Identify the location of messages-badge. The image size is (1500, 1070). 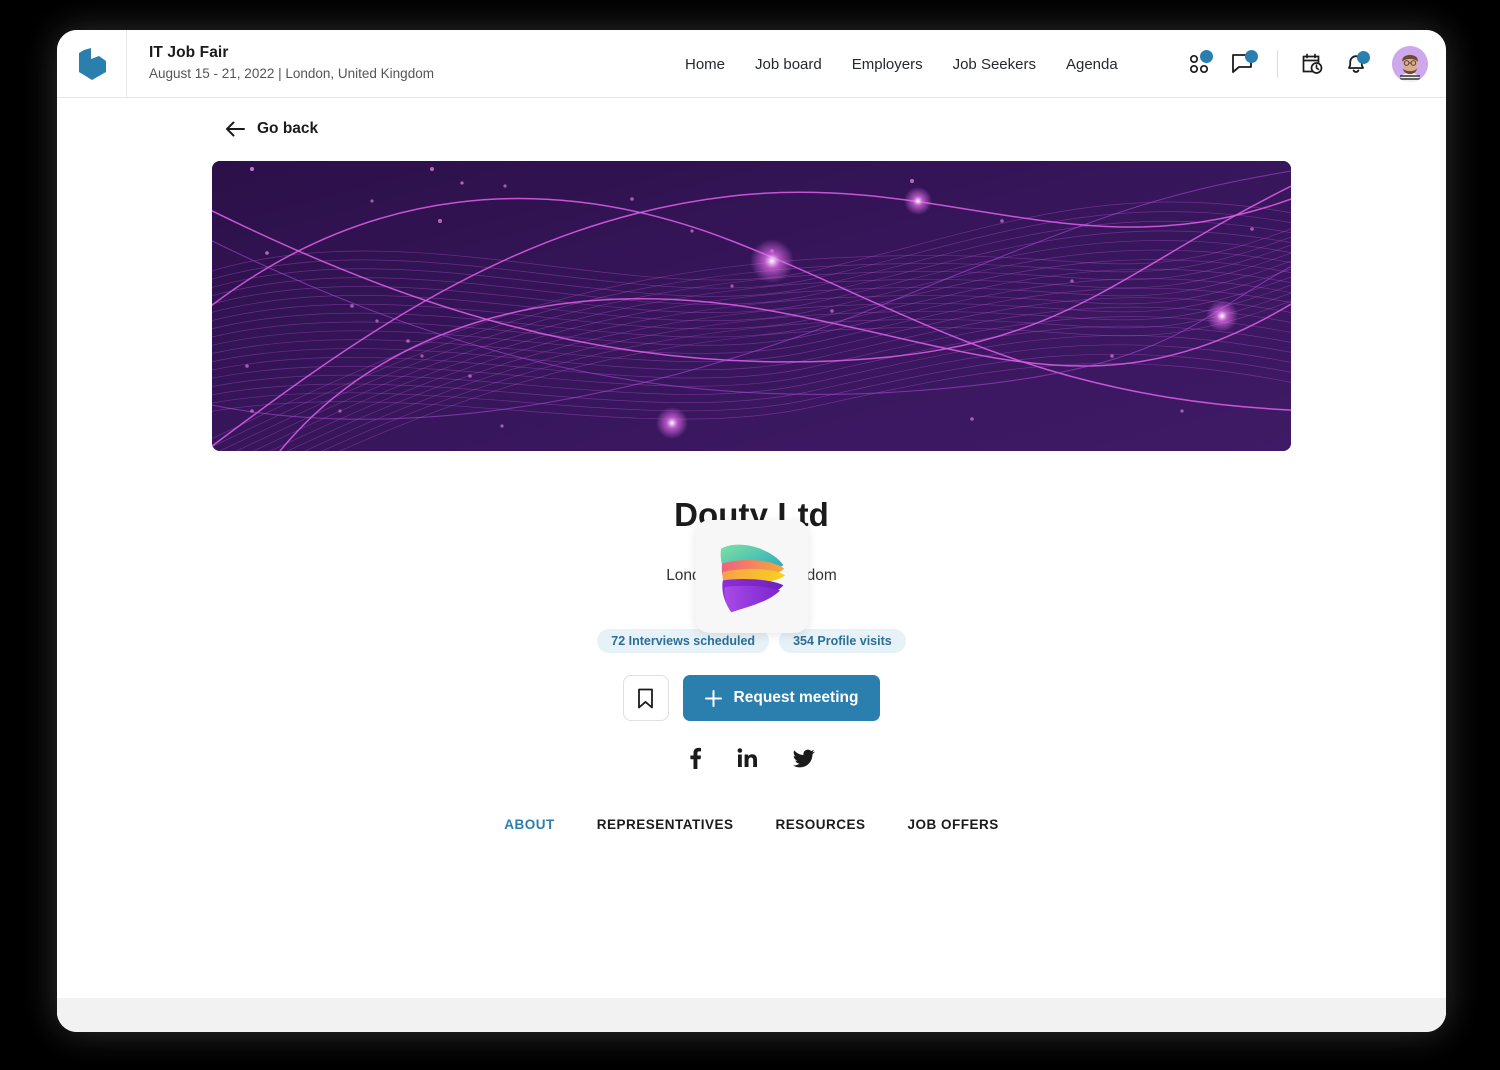
(1251, 56).